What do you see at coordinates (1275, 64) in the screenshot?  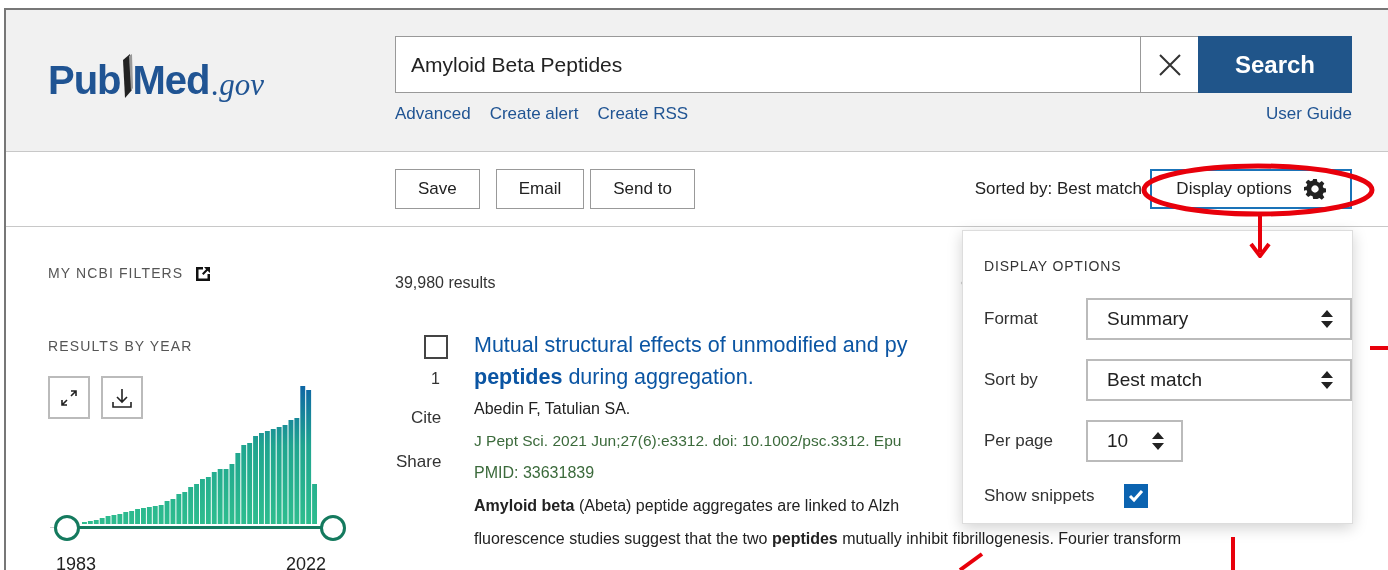 I see `search-button: Search` at bounding box center [1275, 64].